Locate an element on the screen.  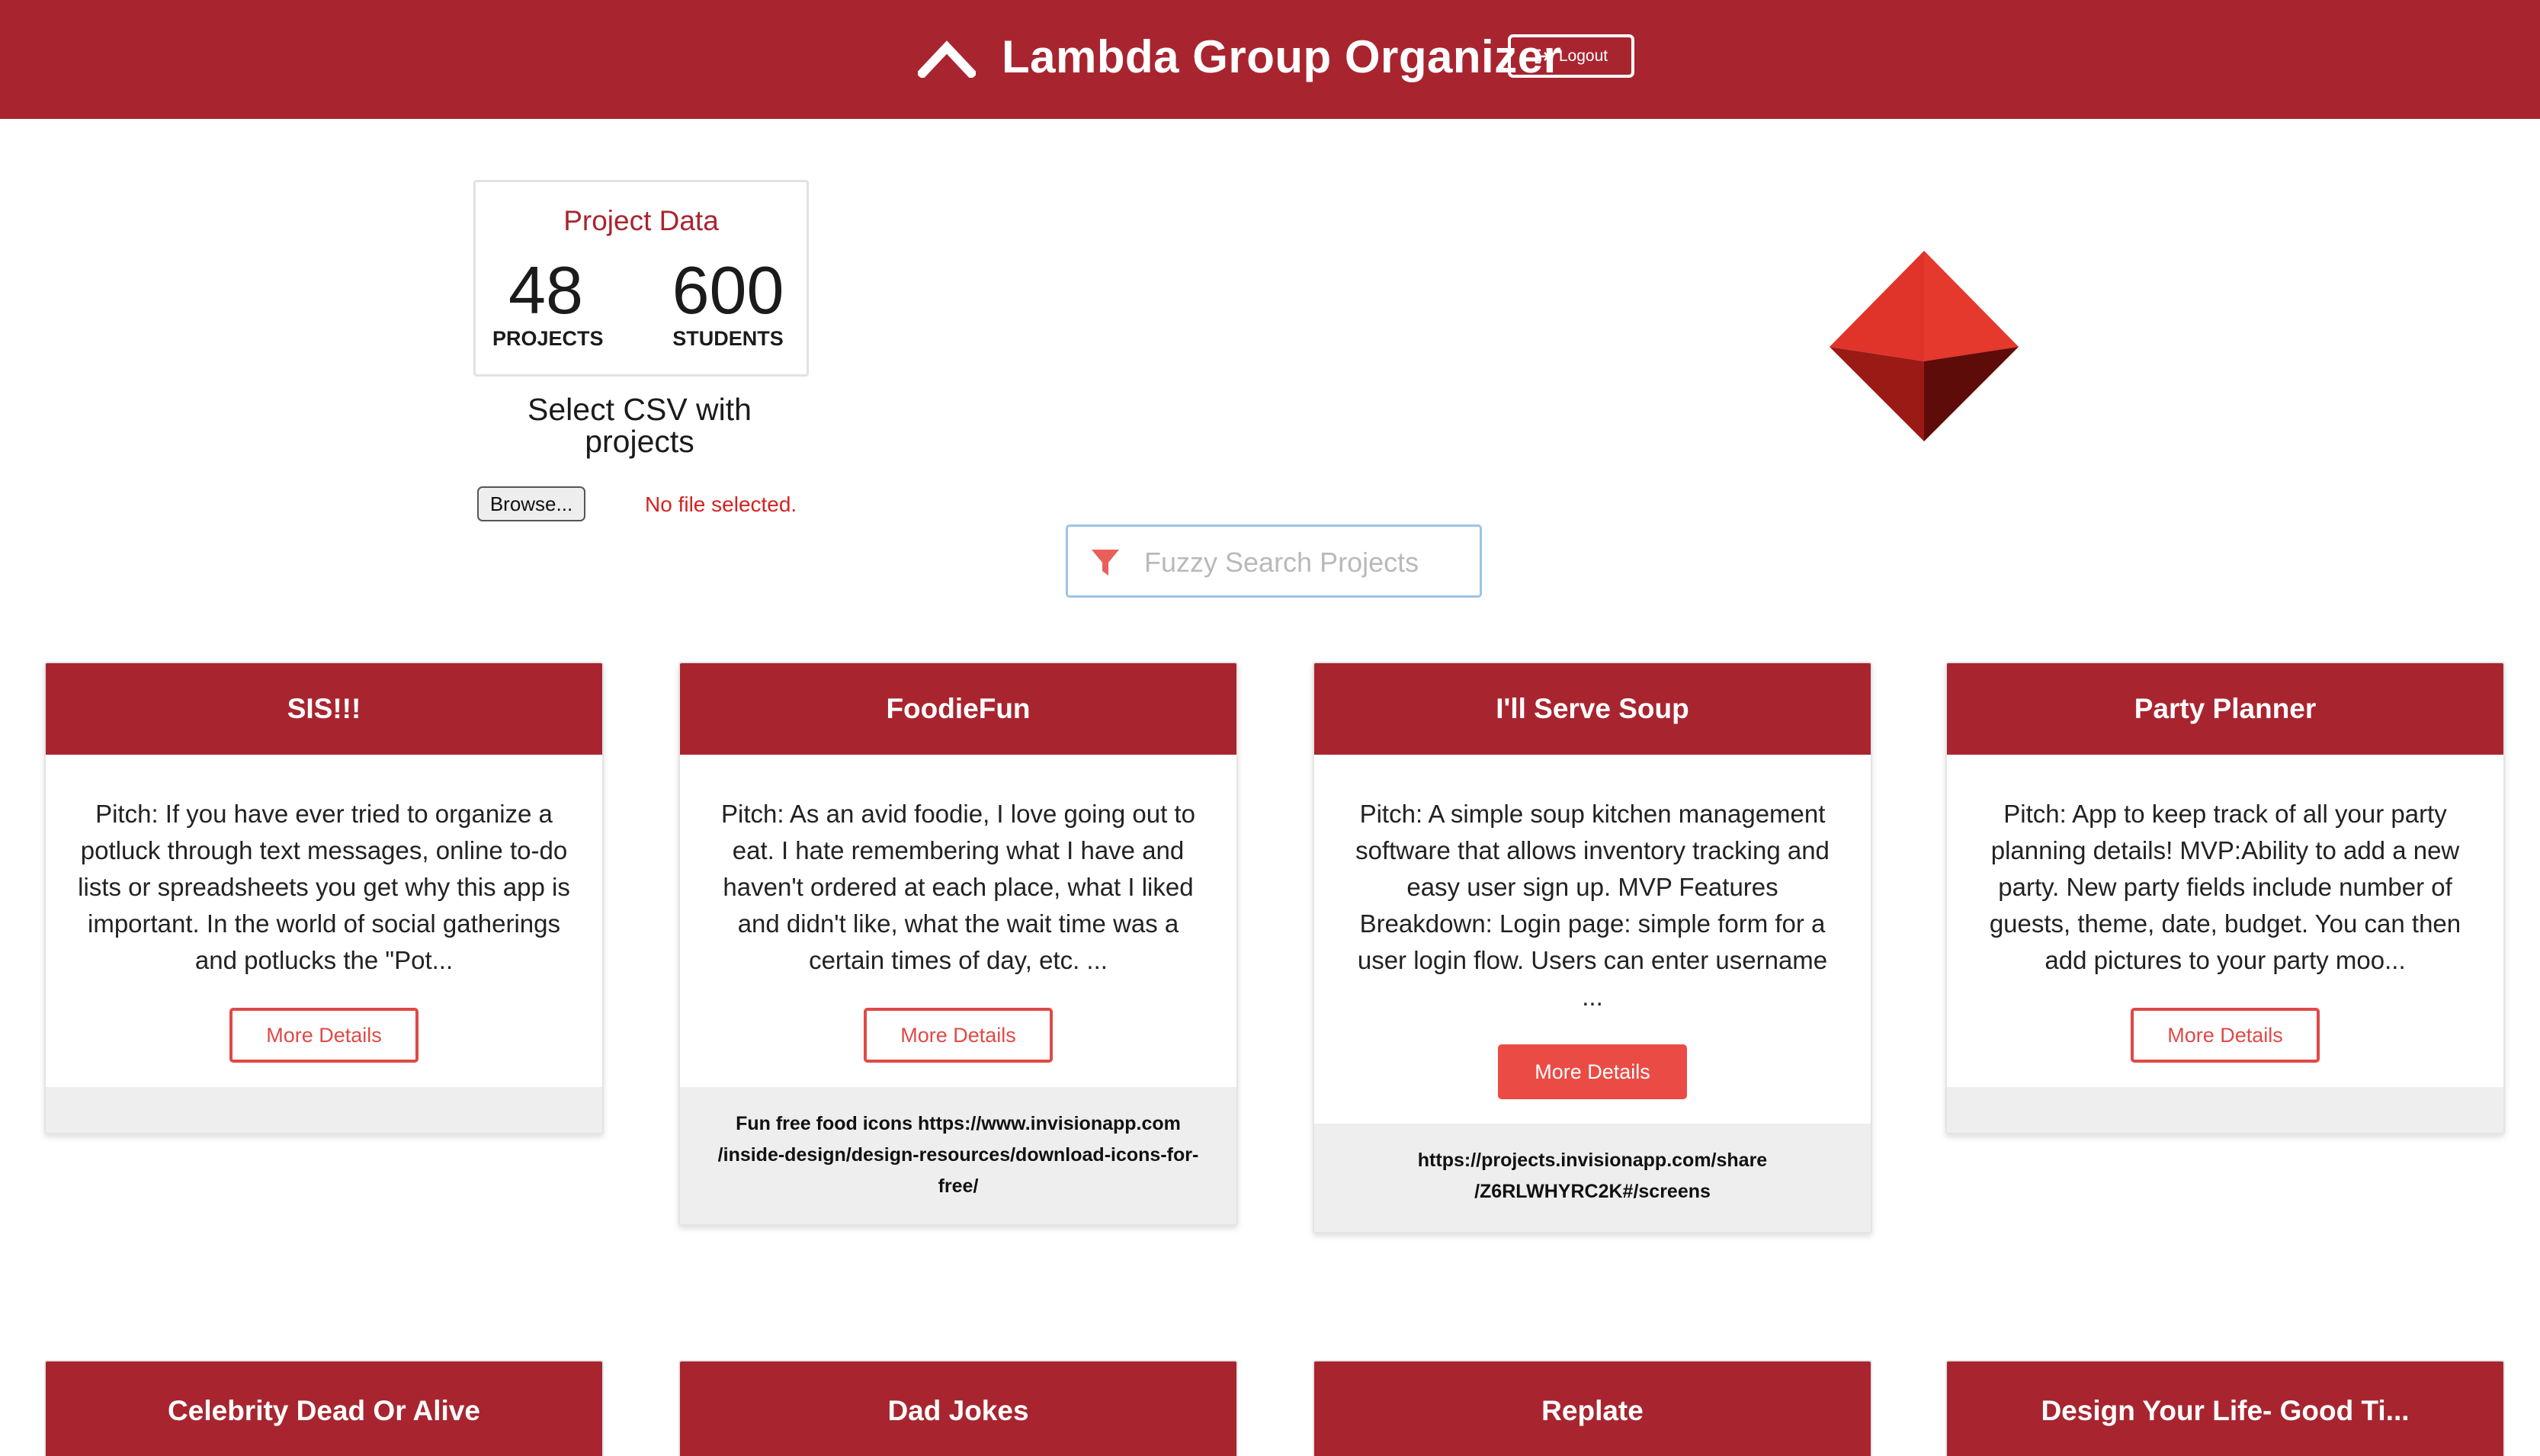
project-data-title: Project Data is located at coordinates (641, 220).